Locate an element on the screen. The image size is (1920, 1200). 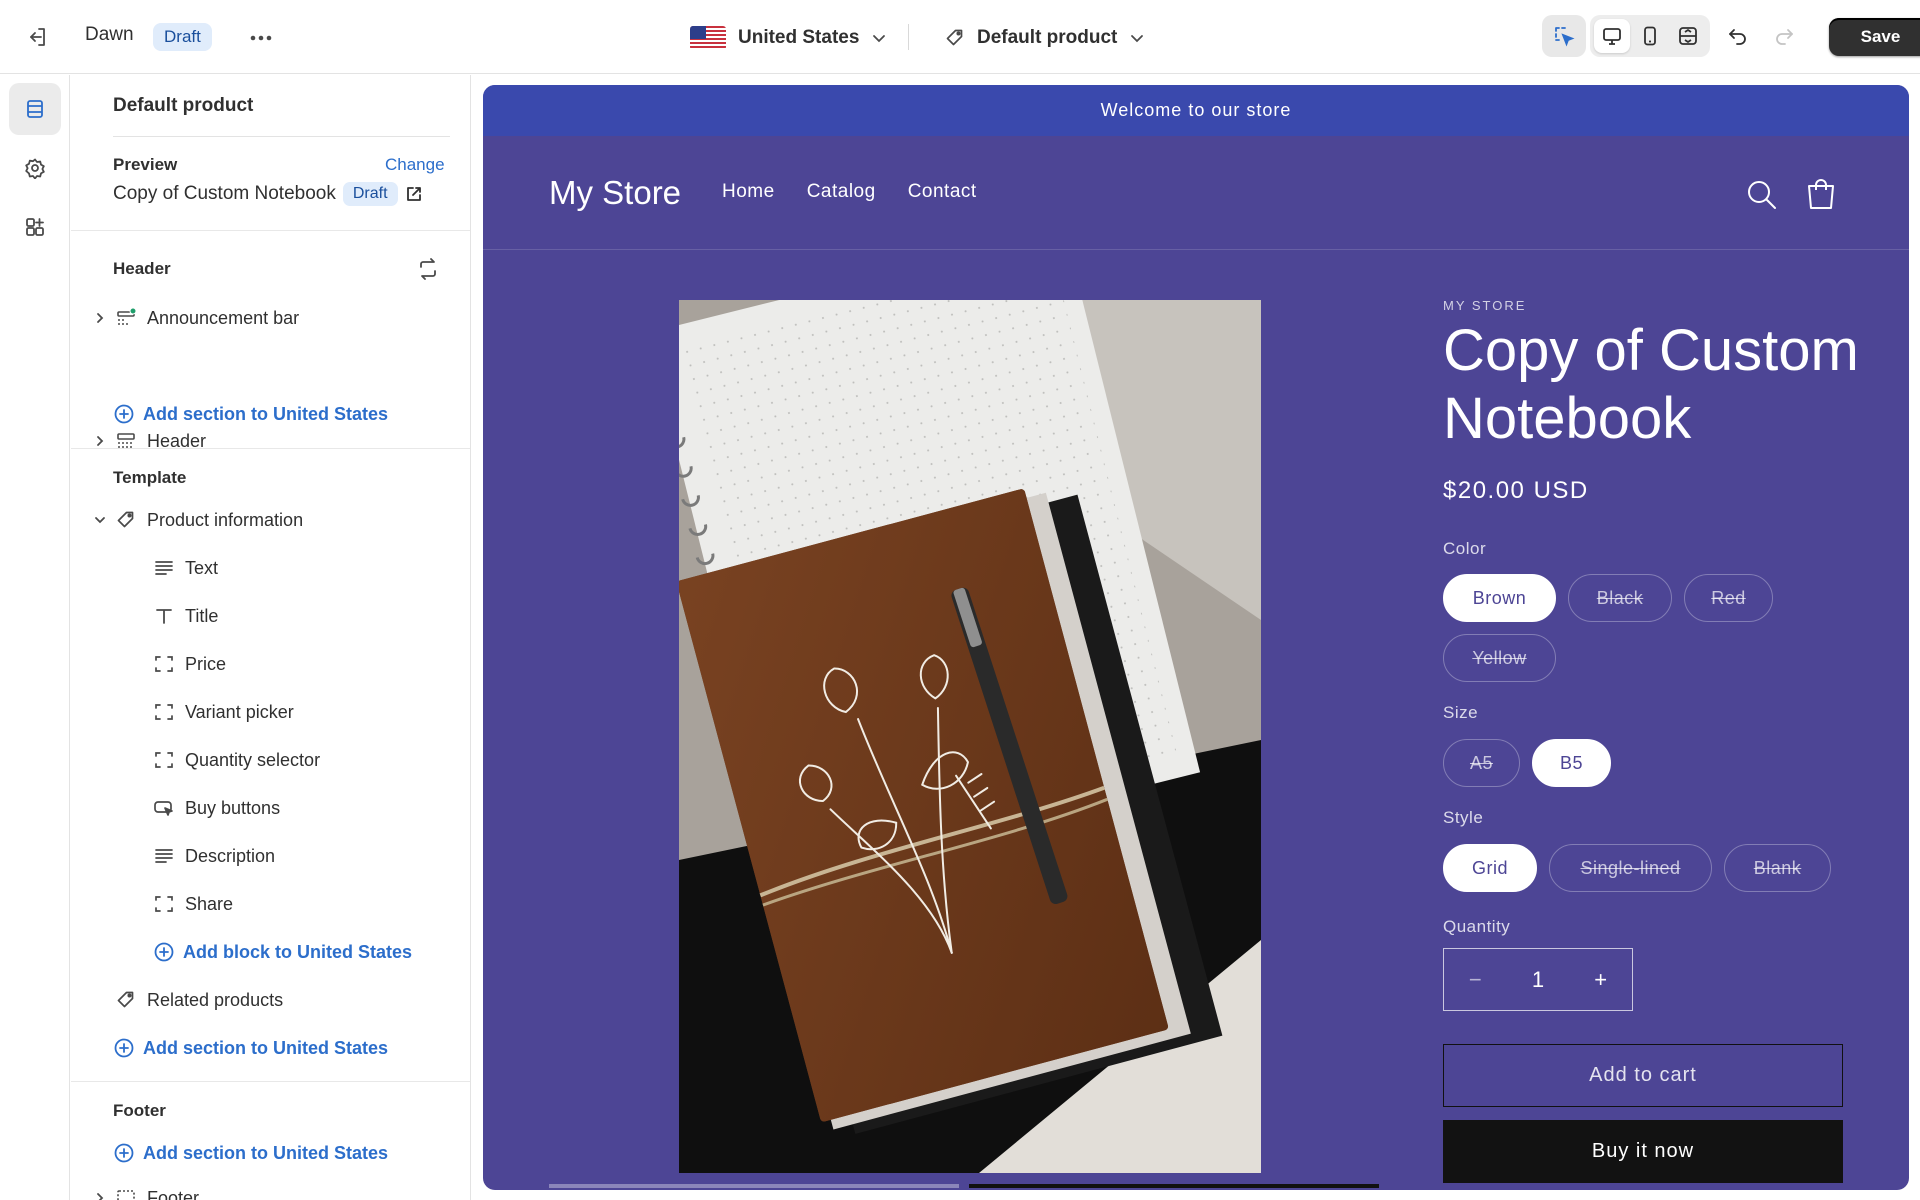
media-scrollbar is located at coordinates (1214, 1186).